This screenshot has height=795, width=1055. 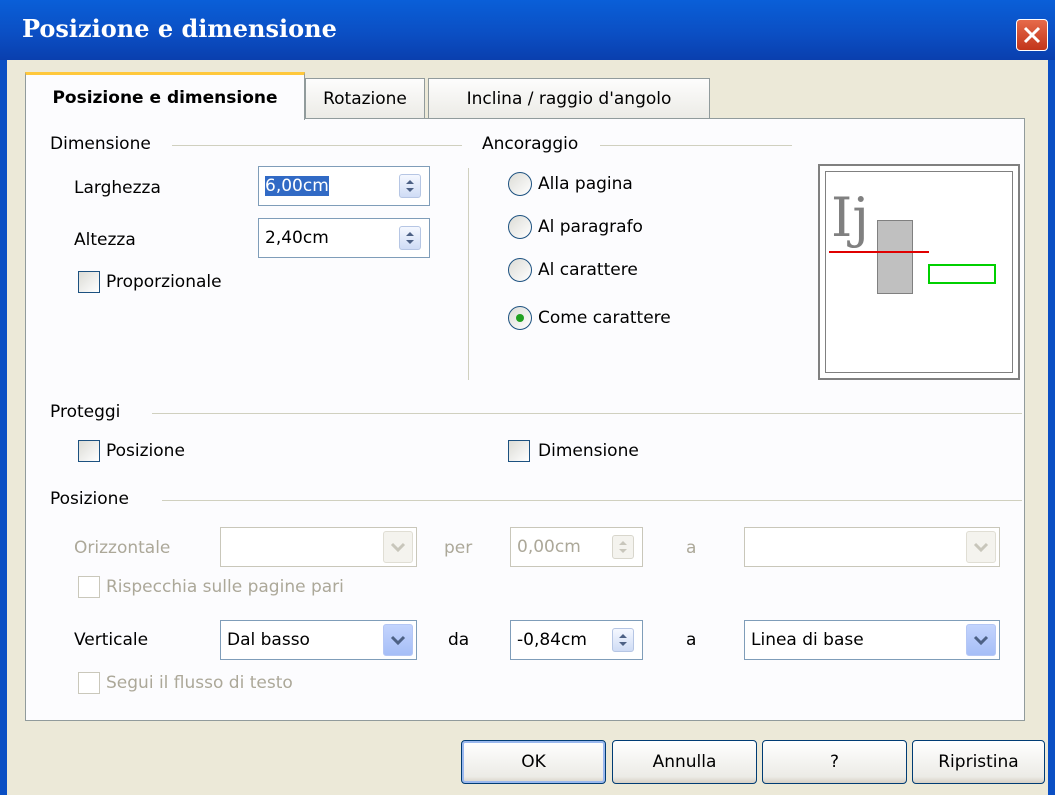 What do you see at coordinates (468, 274) in the screenshot?
I see `group-separator` at bounding box center [468, 274].